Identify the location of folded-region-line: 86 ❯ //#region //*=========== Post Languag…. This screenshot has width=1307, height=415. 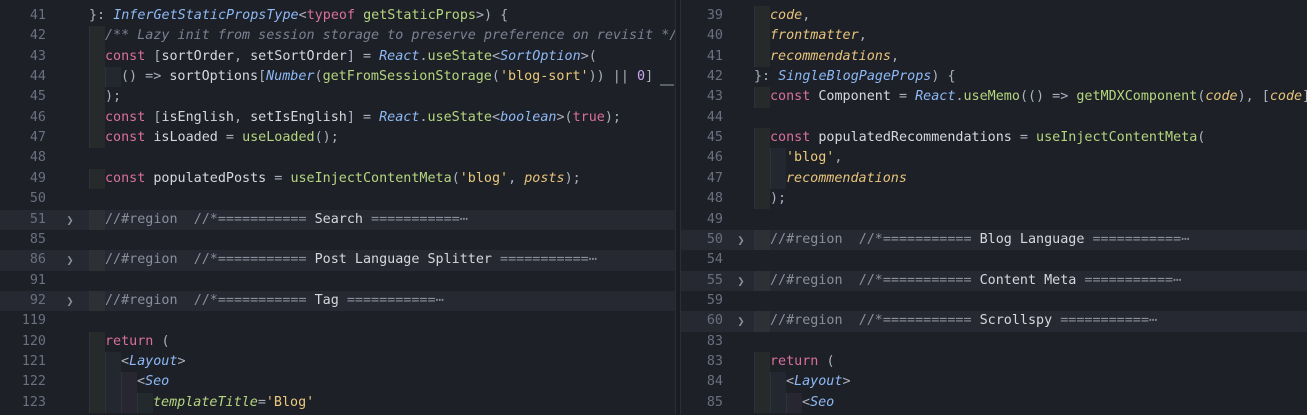
(337, 260).